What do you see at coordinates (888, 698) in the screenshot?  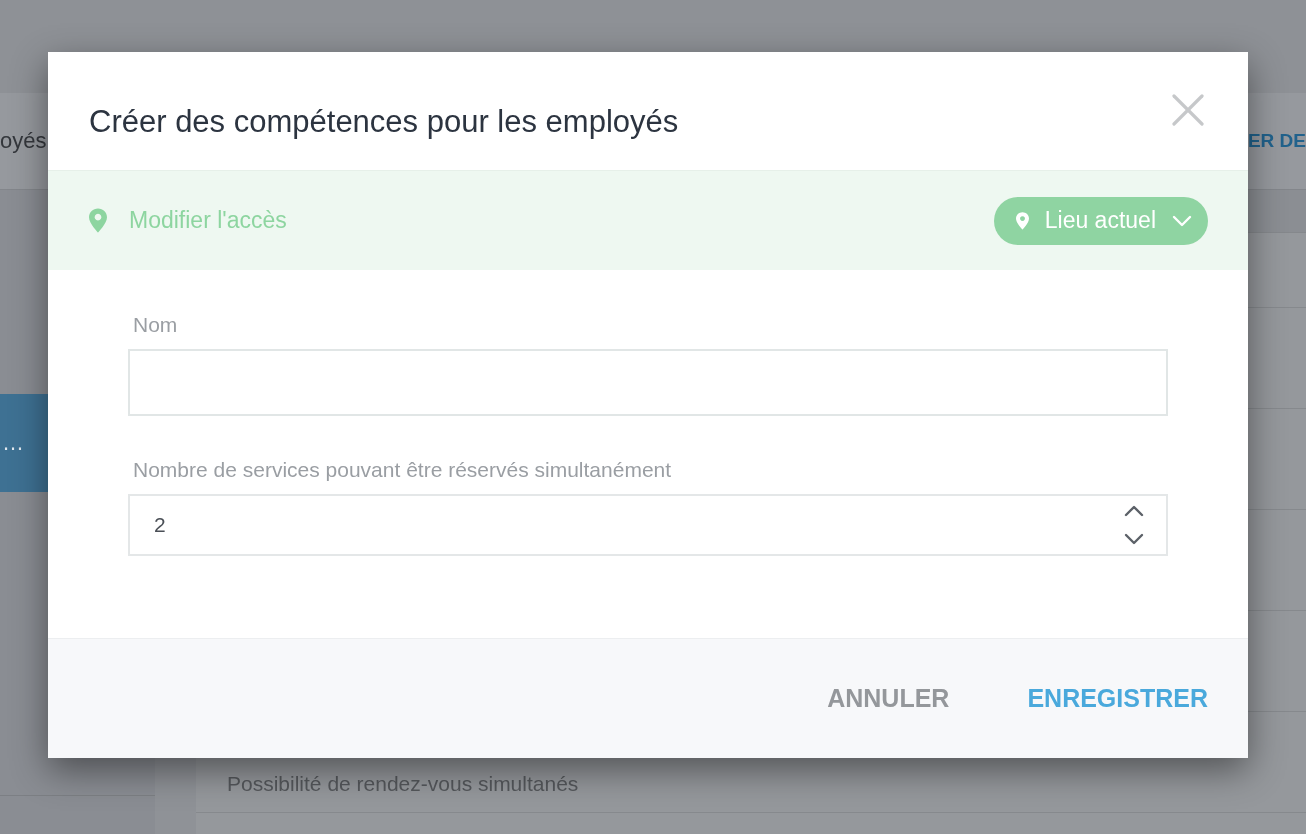 I see `cancel-button: ANNULER` at bounding box center [888, 698].